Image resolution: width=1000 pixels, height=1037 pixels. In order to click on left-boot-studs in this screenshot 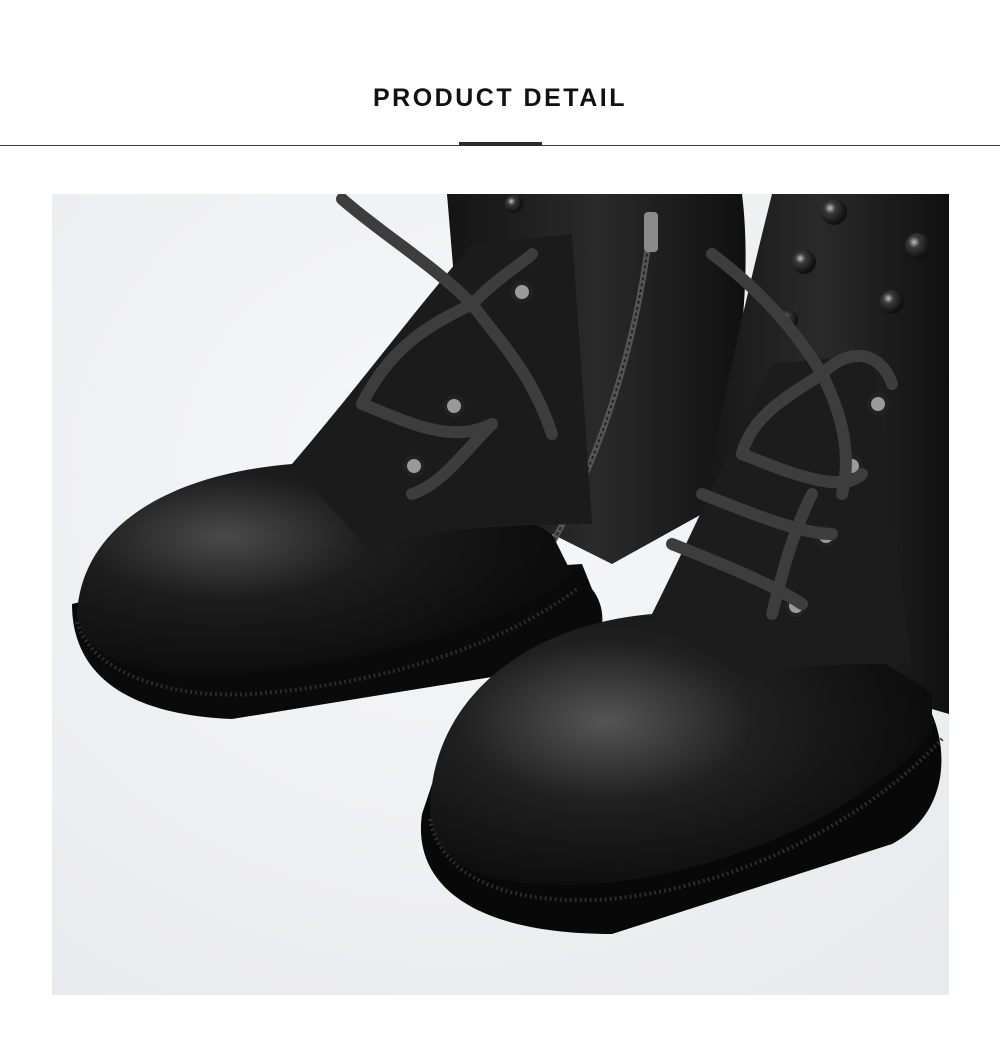, I will do `click(514, 204)`.